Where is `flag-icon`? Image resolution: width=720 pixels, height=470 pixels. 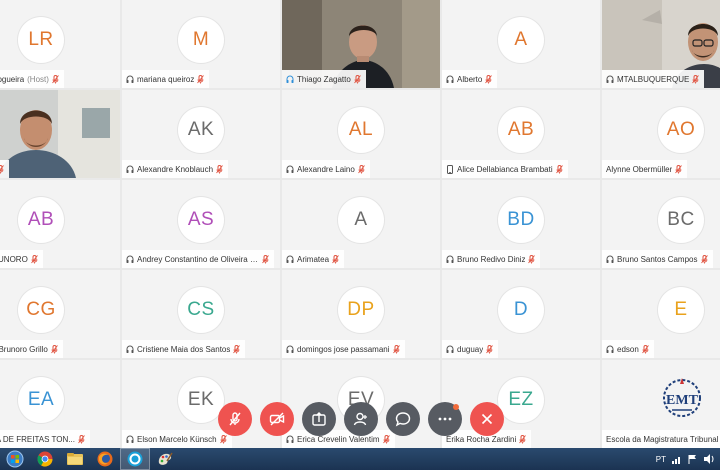 flag-icon is located at coordinates (693, 459).